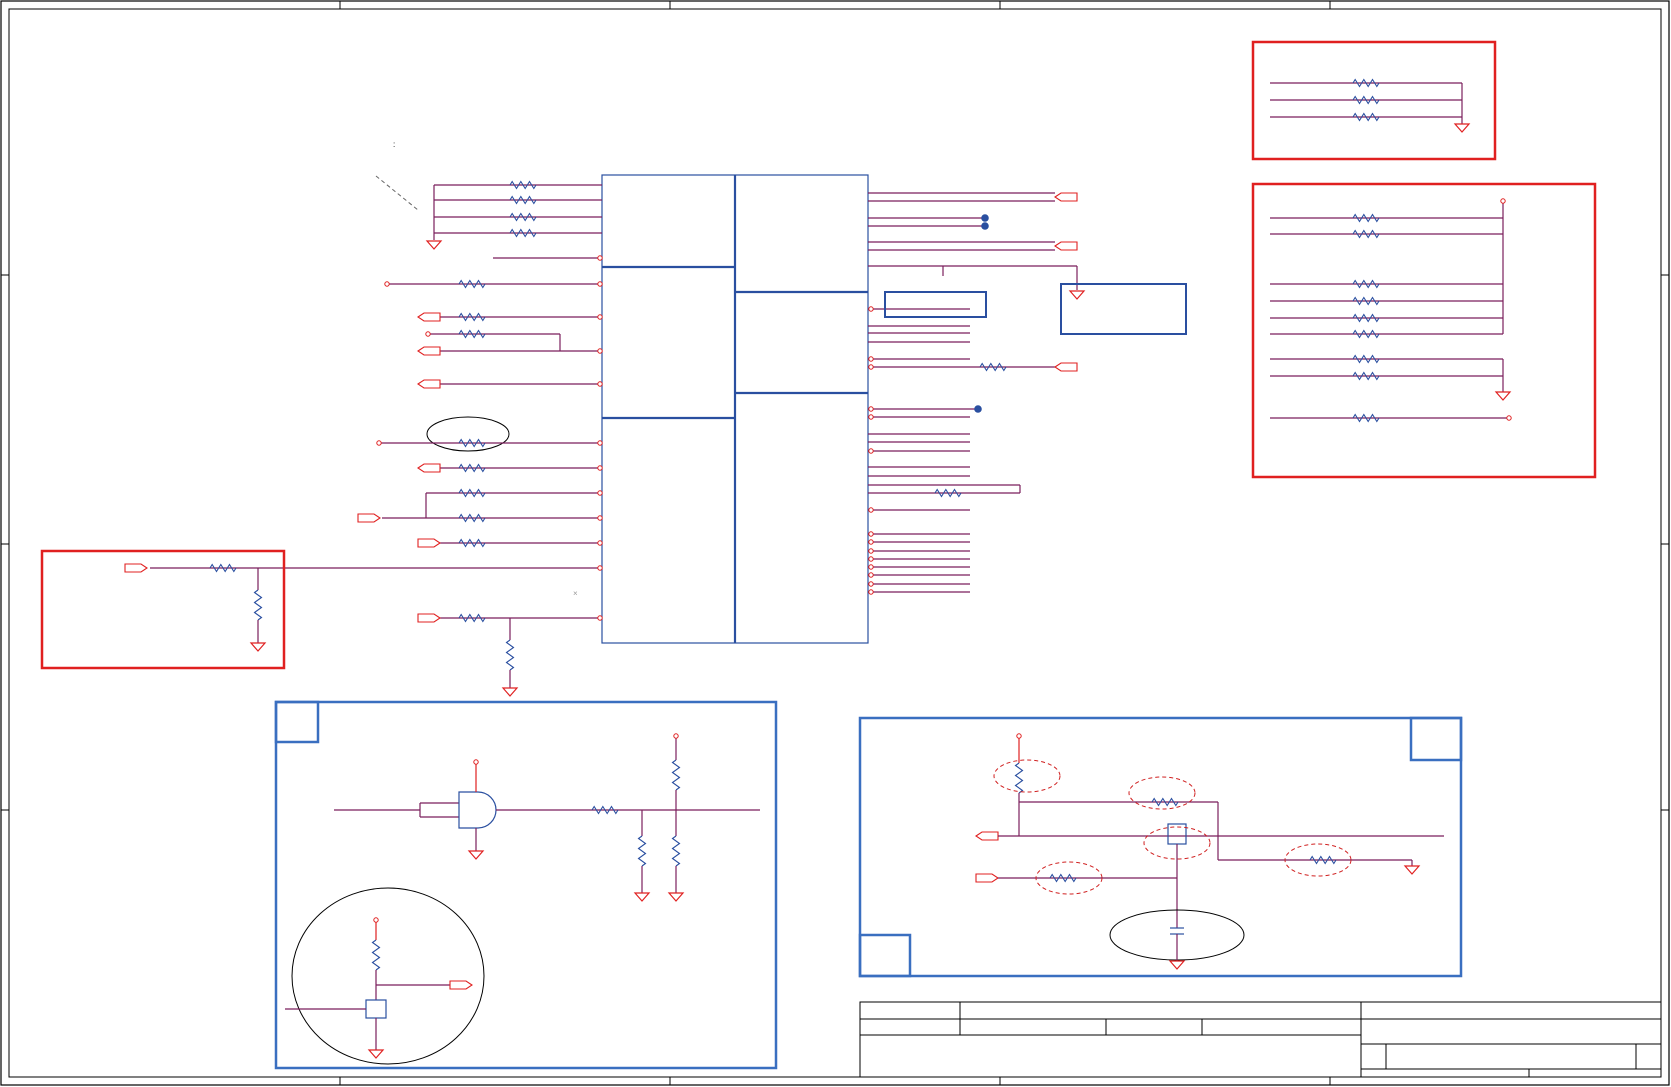 Image resolution: width=1671 pixels, height=1087 pixels. I want to click on highlight-ellipse, so click(468, 434).